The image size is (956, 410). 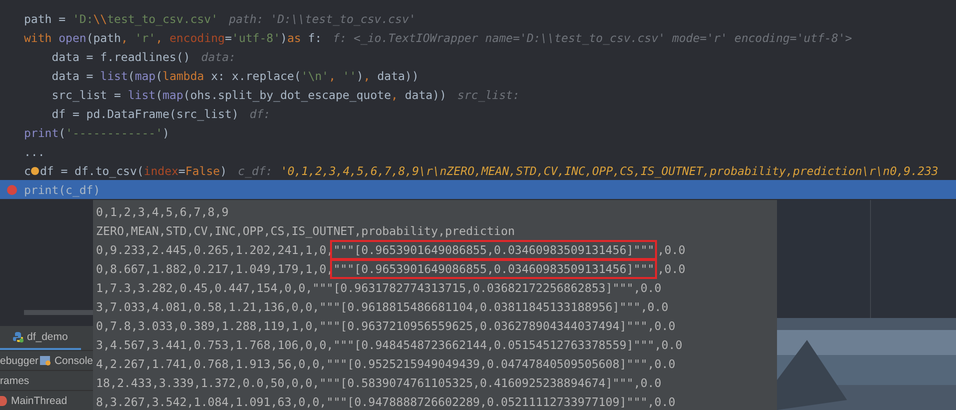 What do you see at coordinates (592, 37) in the screenshot?
I see `inline-value-hint: f: <_io.TextIOWrapper name='D:\\test_to_csv.csv' mode='r' encoding='utf-8'>` at bounding box center [592, 37].